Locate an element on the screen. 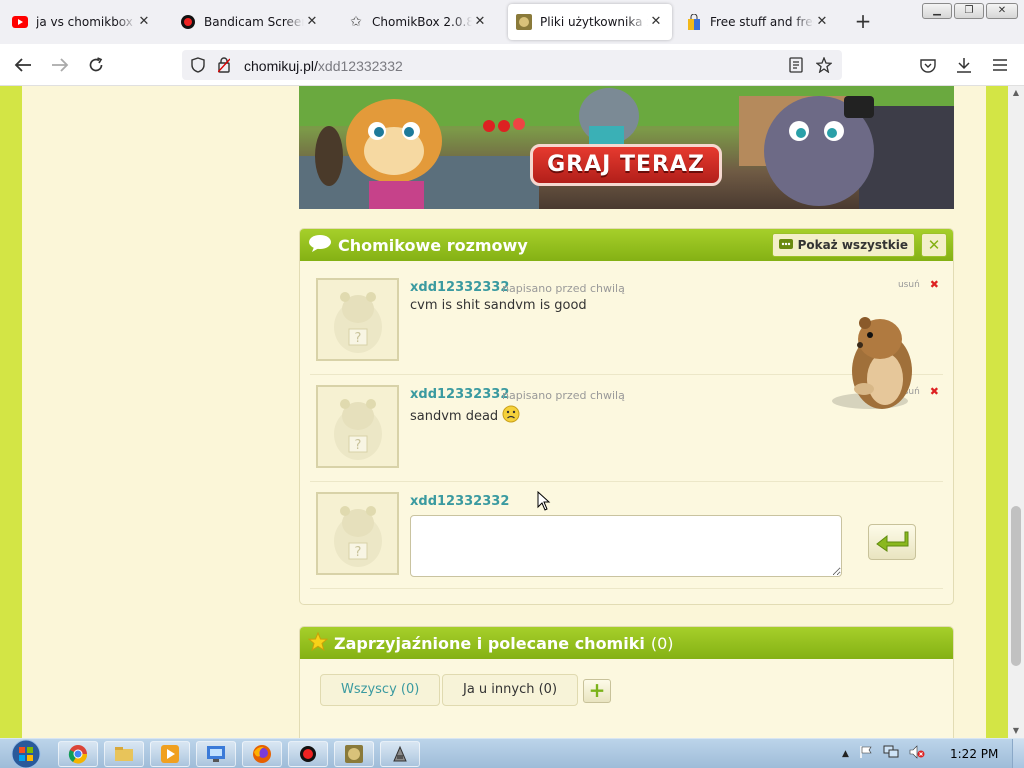 Image resolution: width=1024 pixels, height=768 pixels. hamster-mascot-icon is located at coordinates (875, 364).